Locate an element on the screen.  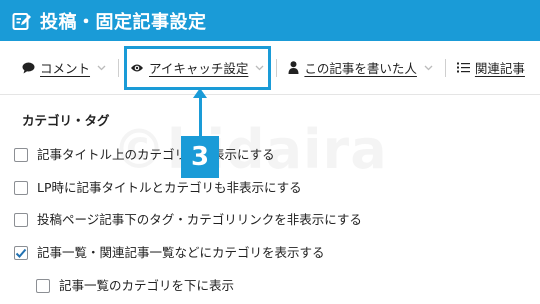
arrow-line is located at coordinates (200, 115).